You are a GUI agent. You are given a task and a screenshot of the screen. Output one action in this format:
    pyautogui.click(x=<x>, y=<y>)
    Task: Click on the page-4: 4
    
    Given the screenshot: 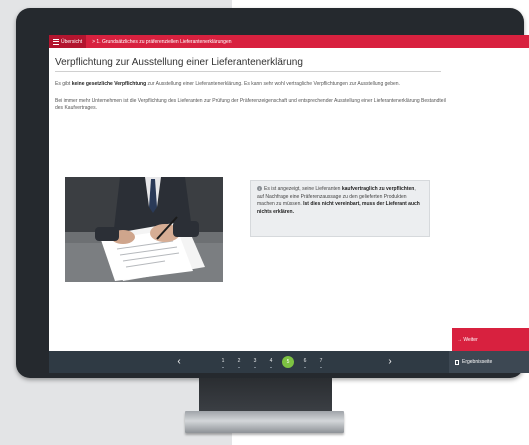 What is the action you would take?
    pyautogui.click(x=271, y=362)
    